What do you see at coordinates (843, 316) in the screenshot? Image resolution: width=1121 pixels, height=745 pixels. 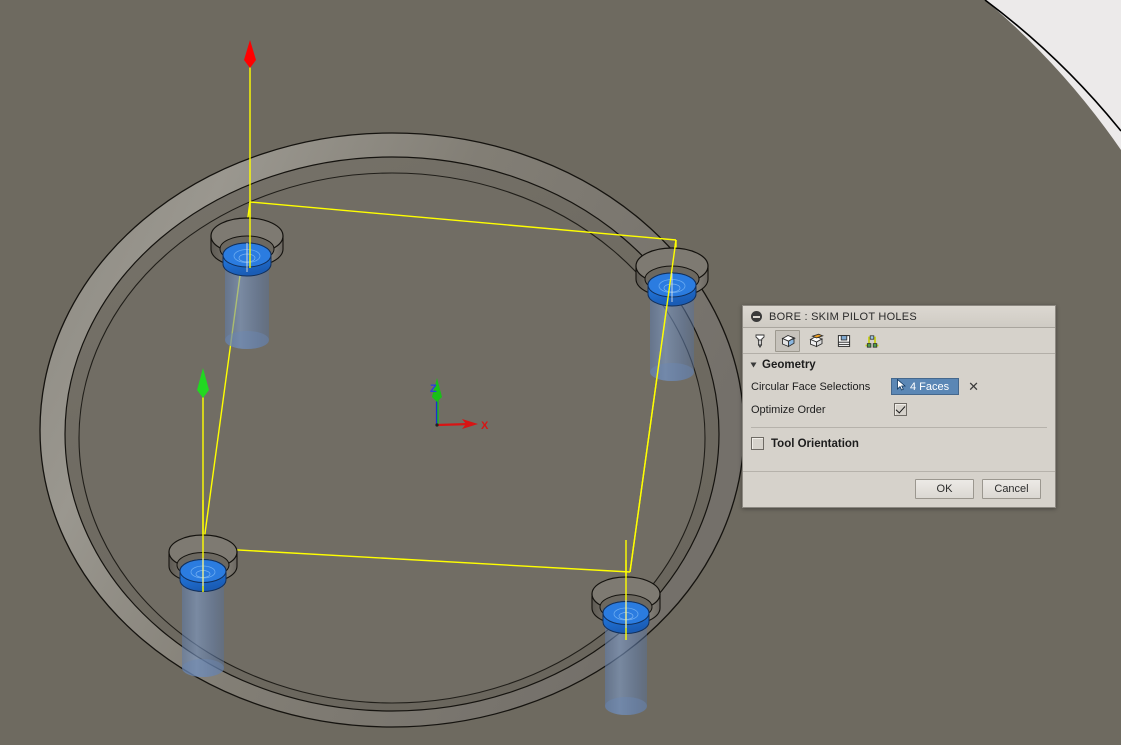 I see `dialog-title: BORE : SKIM PILOT HOLES` at bounding box center [843, 316].